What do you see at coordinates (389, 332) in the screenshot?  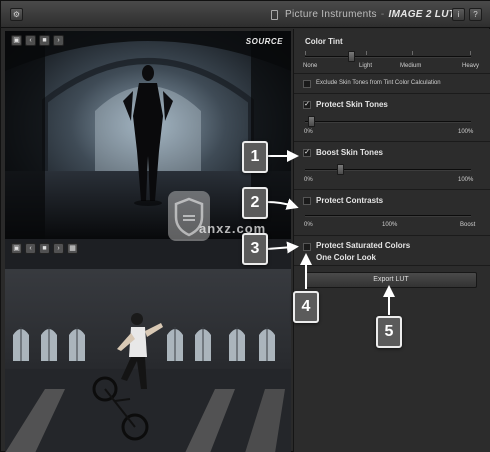 I see `callout-5: 5` at bounding box center [389, 332].